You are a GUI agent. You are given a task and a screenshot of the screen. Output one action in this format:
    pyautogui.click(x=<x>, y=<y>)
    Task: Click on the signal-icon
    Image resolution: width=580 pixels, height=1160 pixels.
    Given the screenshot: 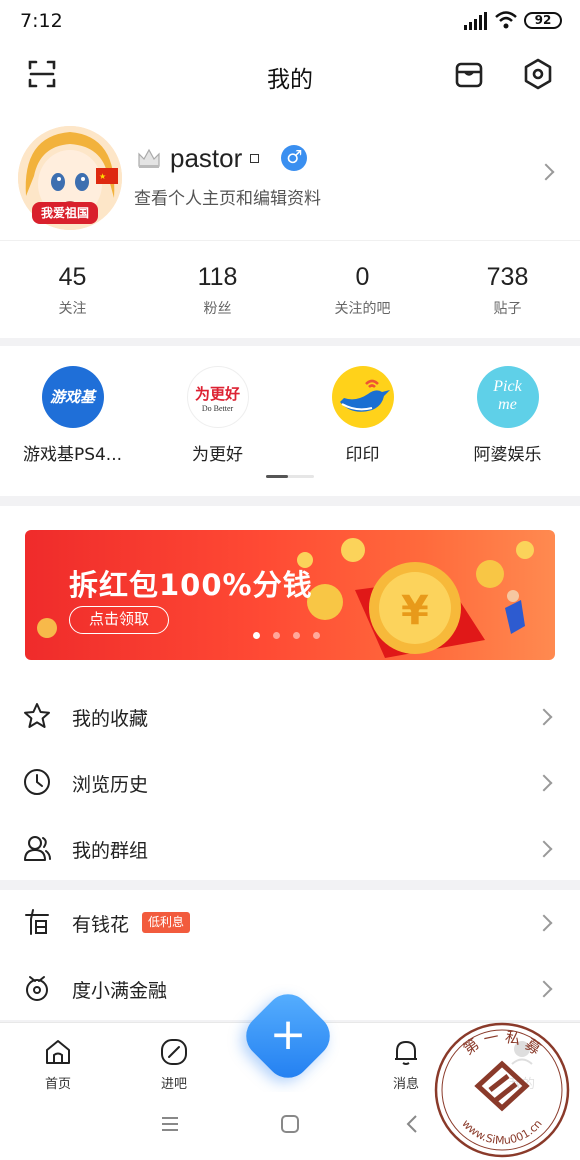 What is the action you would take?
    pyautogui.click(x=475, y=21)
    